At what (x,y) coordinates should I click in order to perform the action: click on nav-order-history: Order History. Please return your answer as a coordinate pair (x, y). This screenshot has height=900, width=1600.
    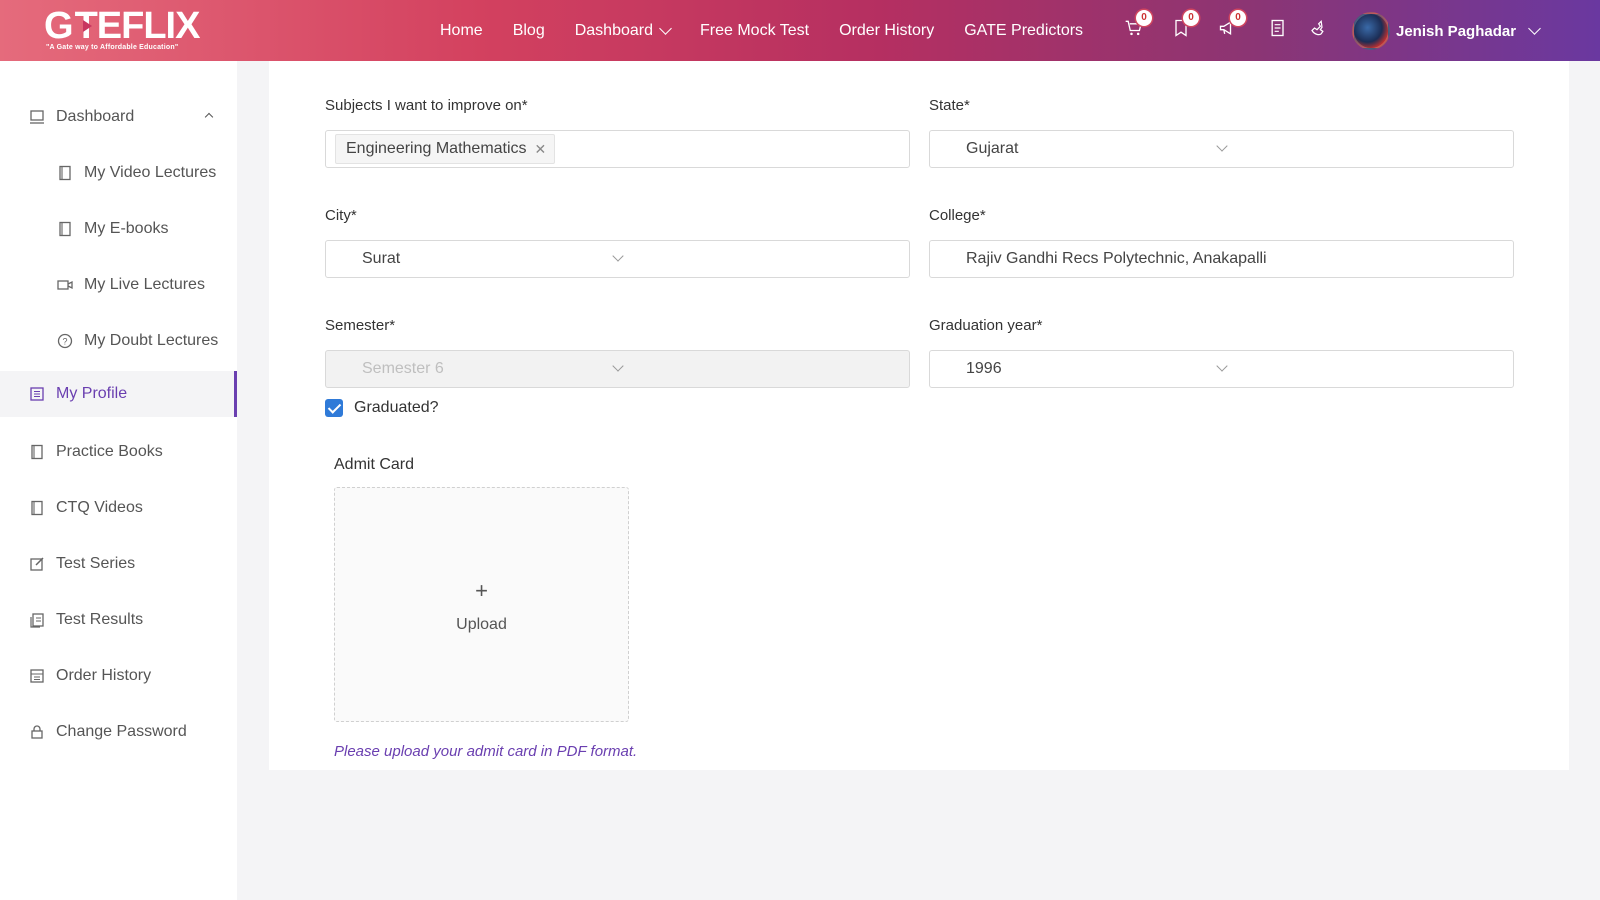
    Looking at the image, I should click on (886, 31).